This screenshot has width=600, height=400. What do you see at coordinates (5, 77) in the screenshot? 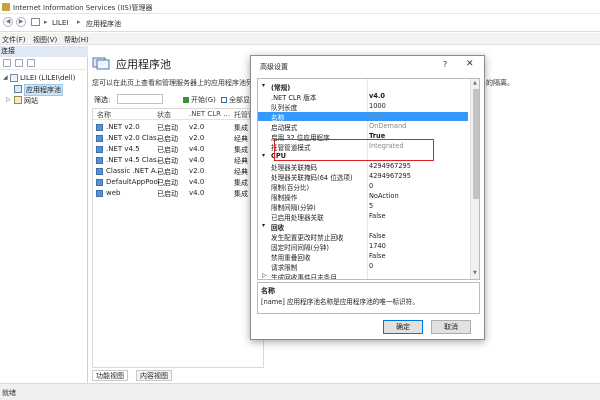
I see `collapse-icon: ◢` at bounding box center [5, 77].